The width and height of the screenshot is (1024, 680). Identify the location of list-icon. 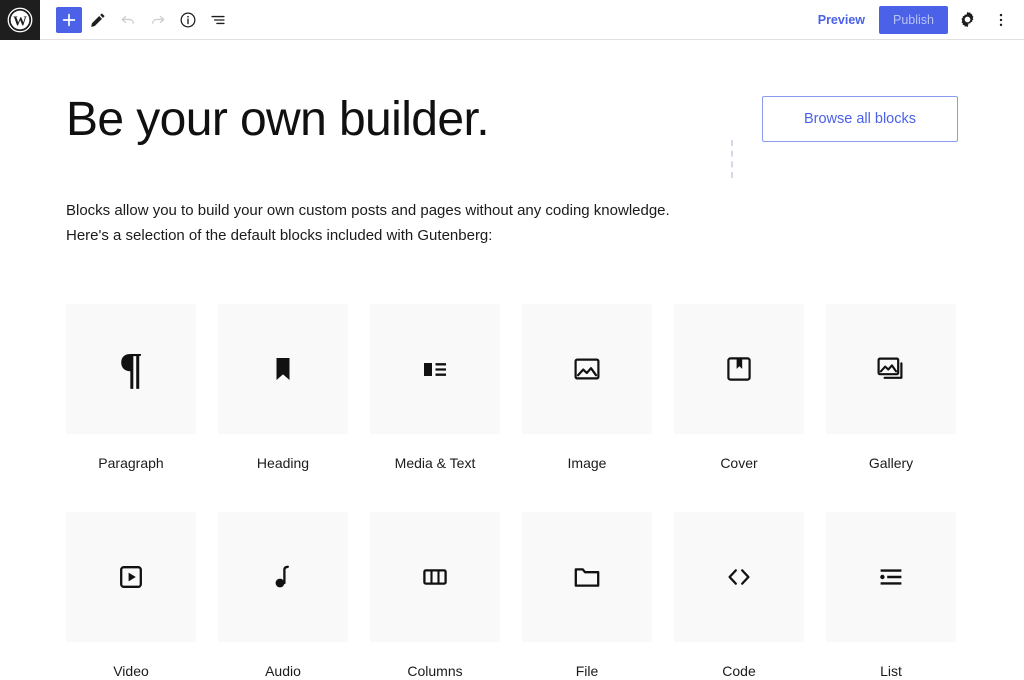
(891, 577).